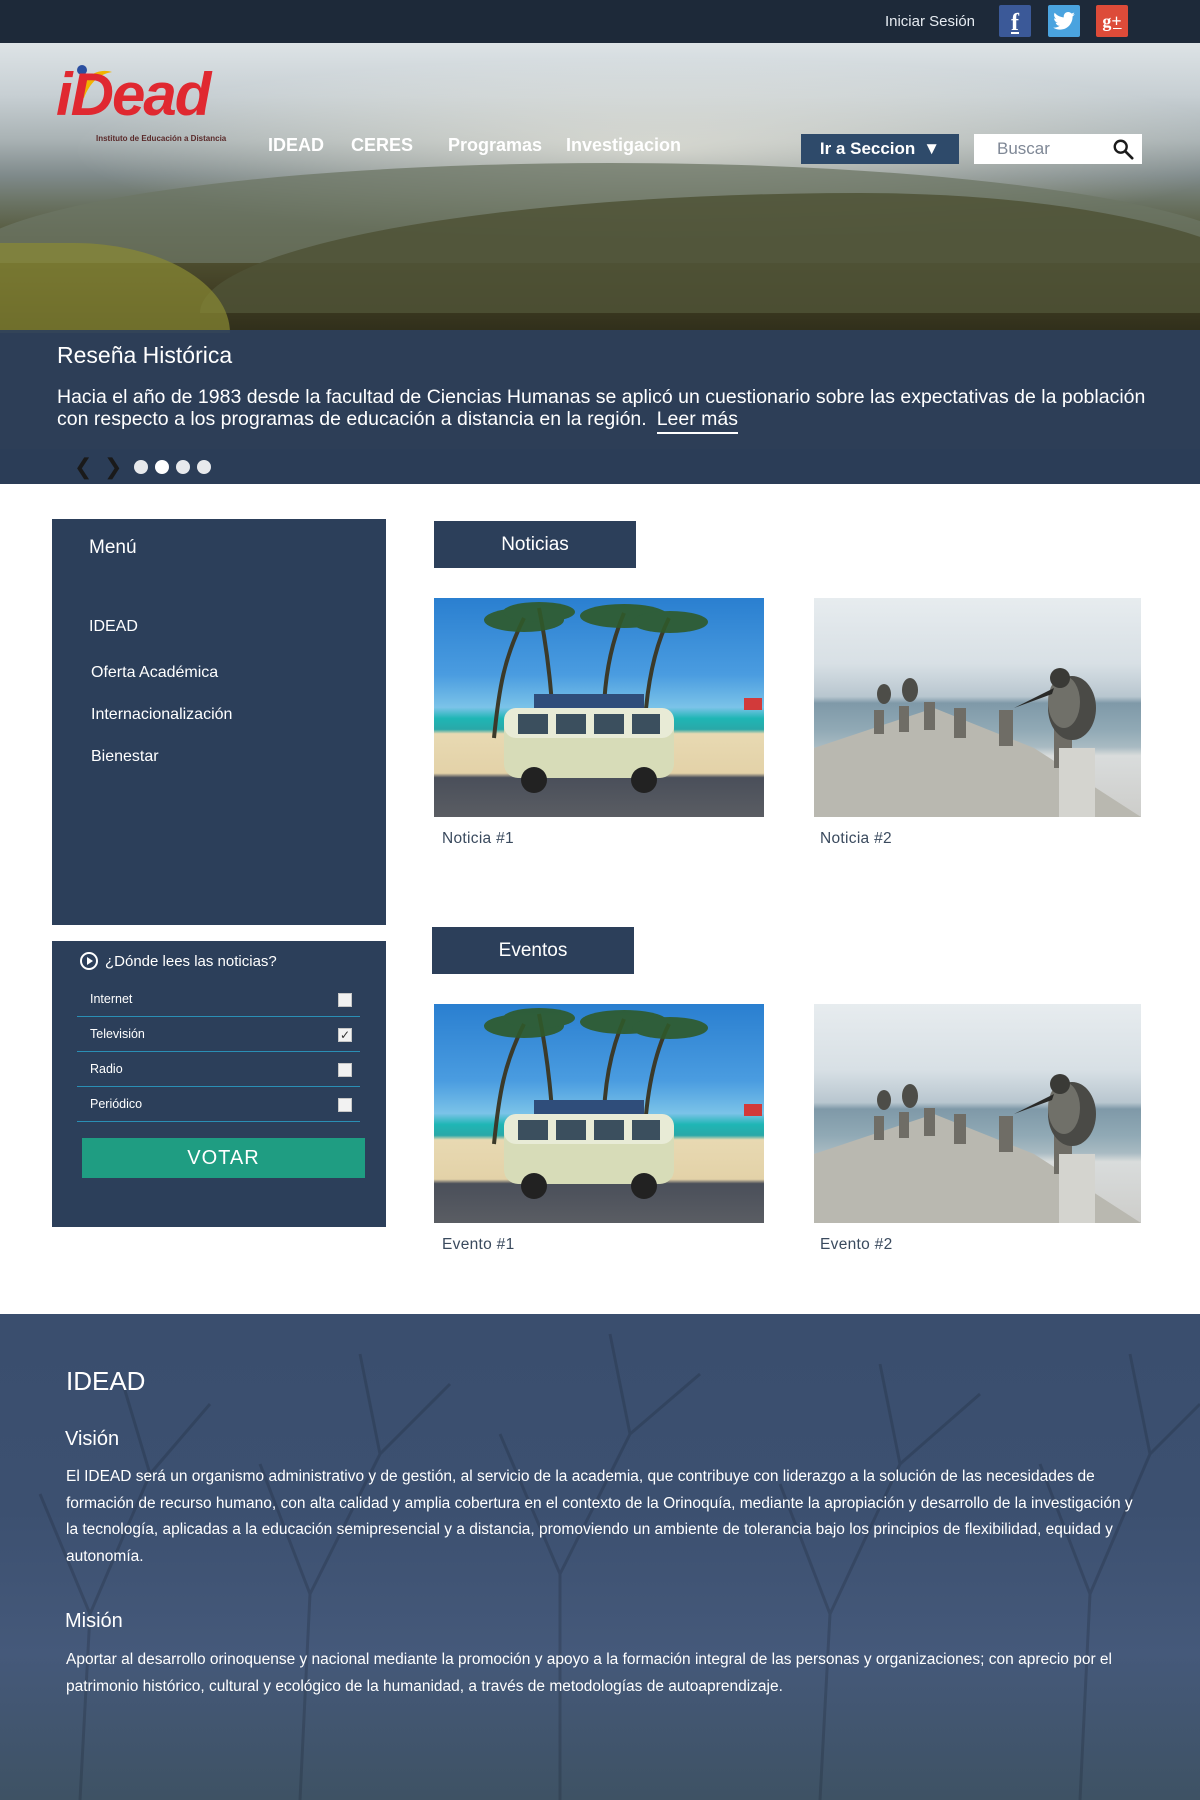  I want to click on read-more-link: Leer más, so click(697, 421).